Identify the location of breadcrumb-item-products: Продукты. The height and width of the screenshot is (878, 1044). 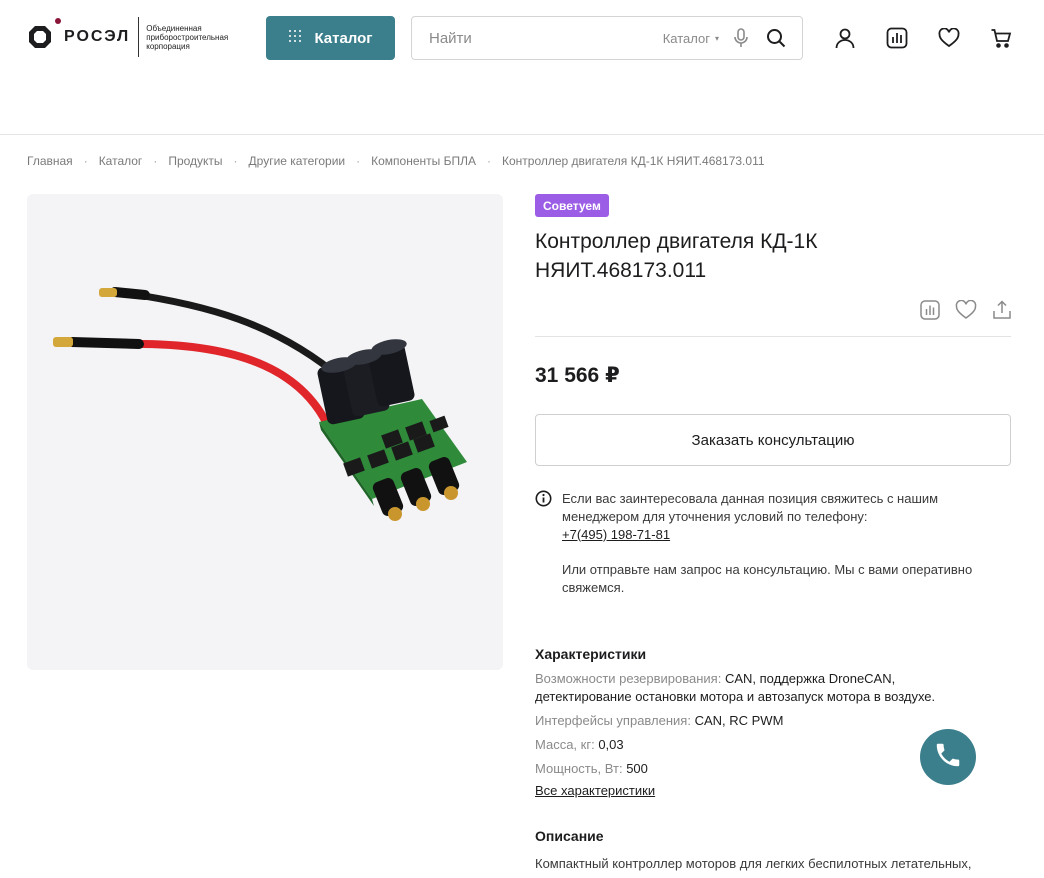
(195, 161).